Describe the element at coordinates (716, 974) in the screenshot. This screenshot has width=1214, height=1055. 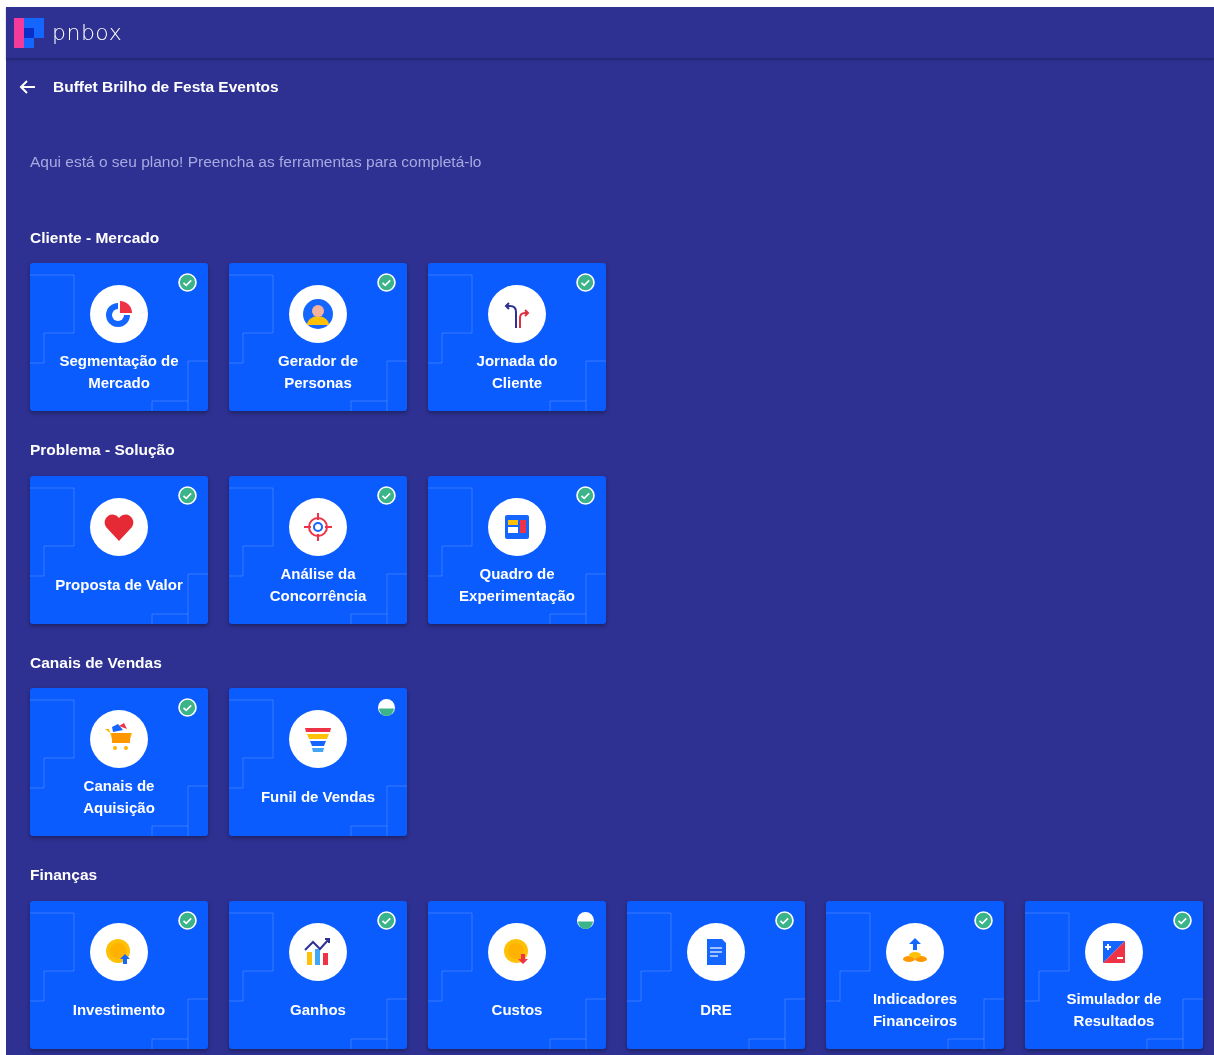
I see `tool-card: DRE` at that location.